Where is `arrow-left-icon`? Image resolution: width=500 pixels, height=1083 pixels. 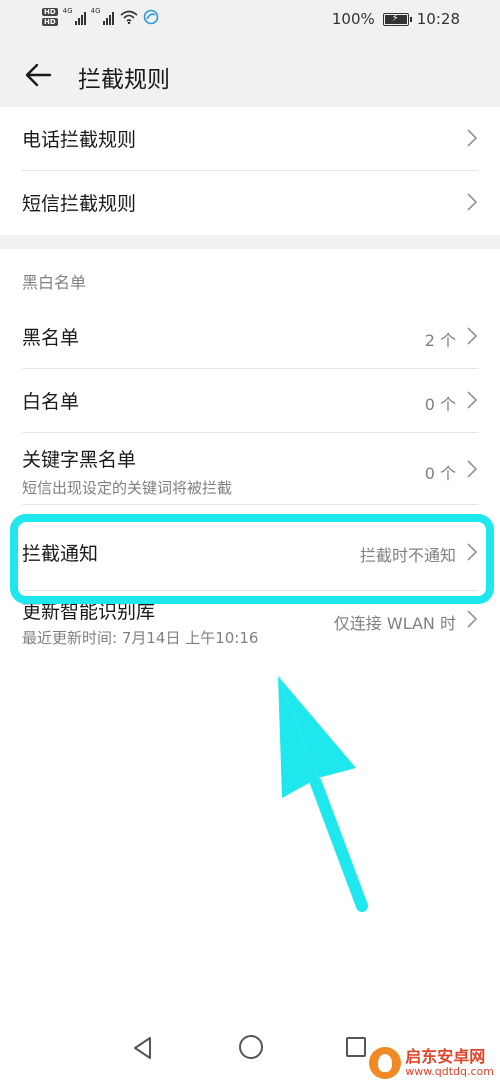
arrow-left-icon is located at coordinates (39, 75).